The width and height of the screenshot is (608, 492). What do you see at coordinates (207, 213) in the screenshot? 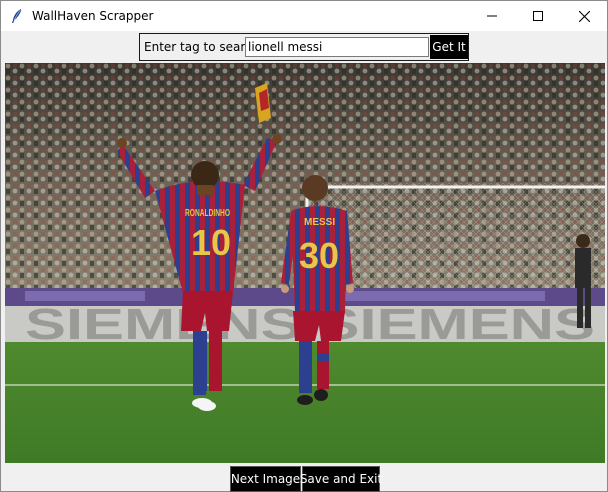
I see `player-left-name: RONALDINHO` at bounding box center [207, 213].